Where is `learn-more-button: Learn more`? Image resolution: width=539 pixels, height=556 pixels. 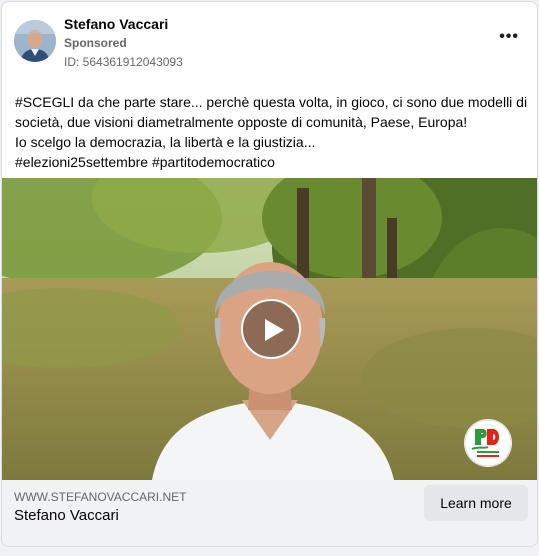
learn-more-button: Learn more is located at coordinates (476, 503).